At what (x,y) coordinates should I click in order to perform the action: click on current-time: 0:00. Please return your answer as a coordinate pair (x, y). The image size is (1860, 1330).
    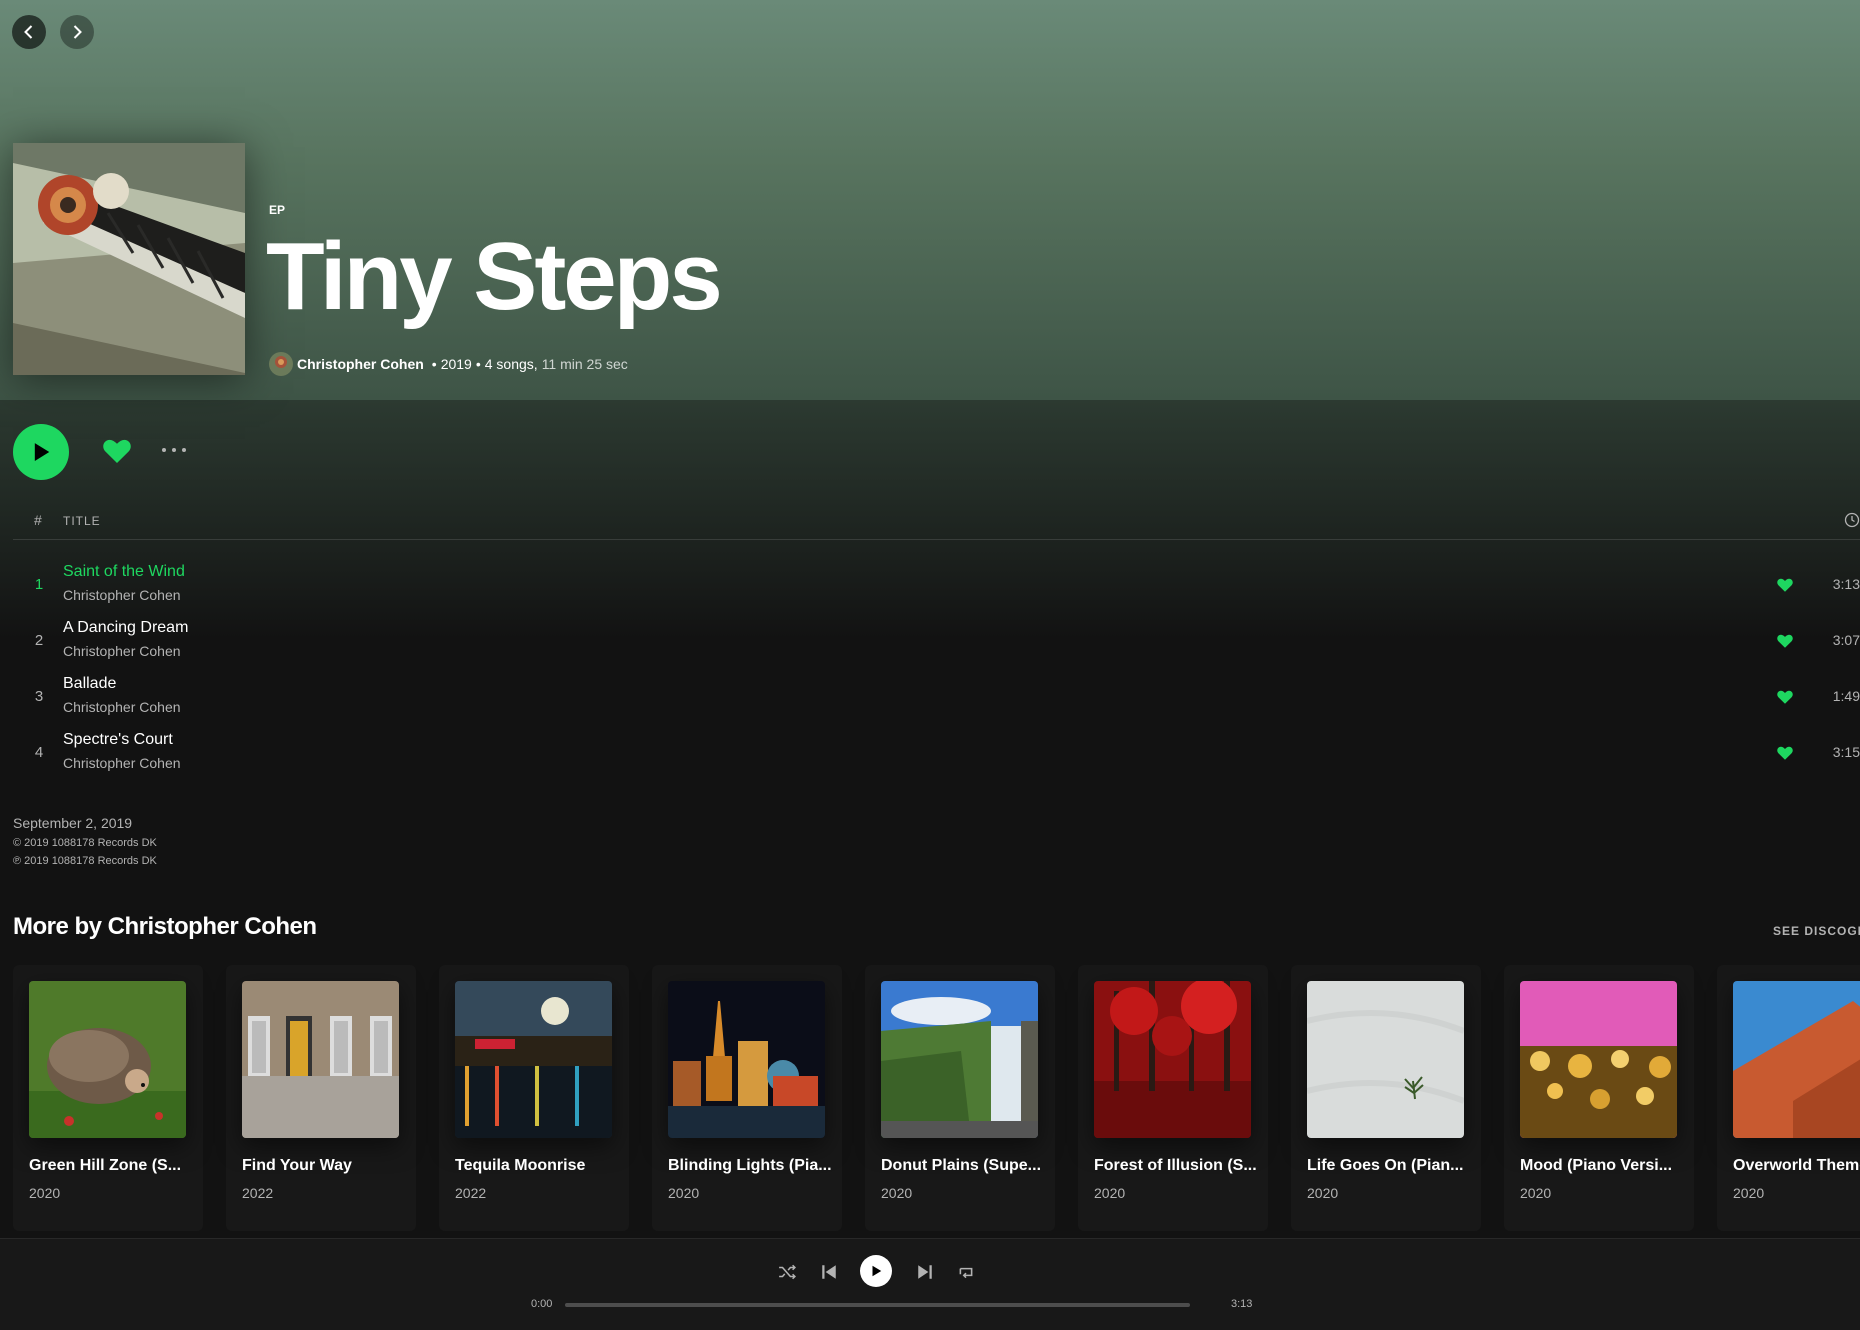
    Looking at the image, I should click on (542, 1304).